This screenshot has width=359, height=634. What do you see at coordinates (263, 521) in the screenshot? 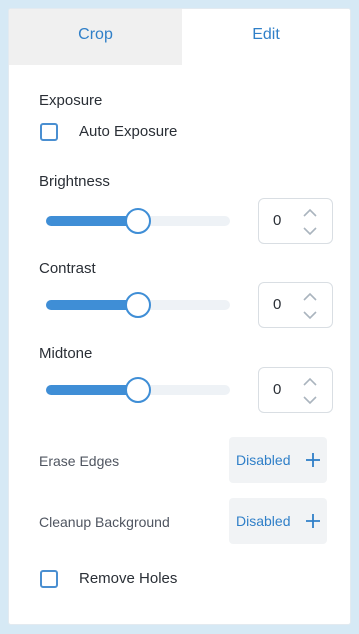
I see `cleanup-background-status: Disabled` at bounding box center [263, 521].